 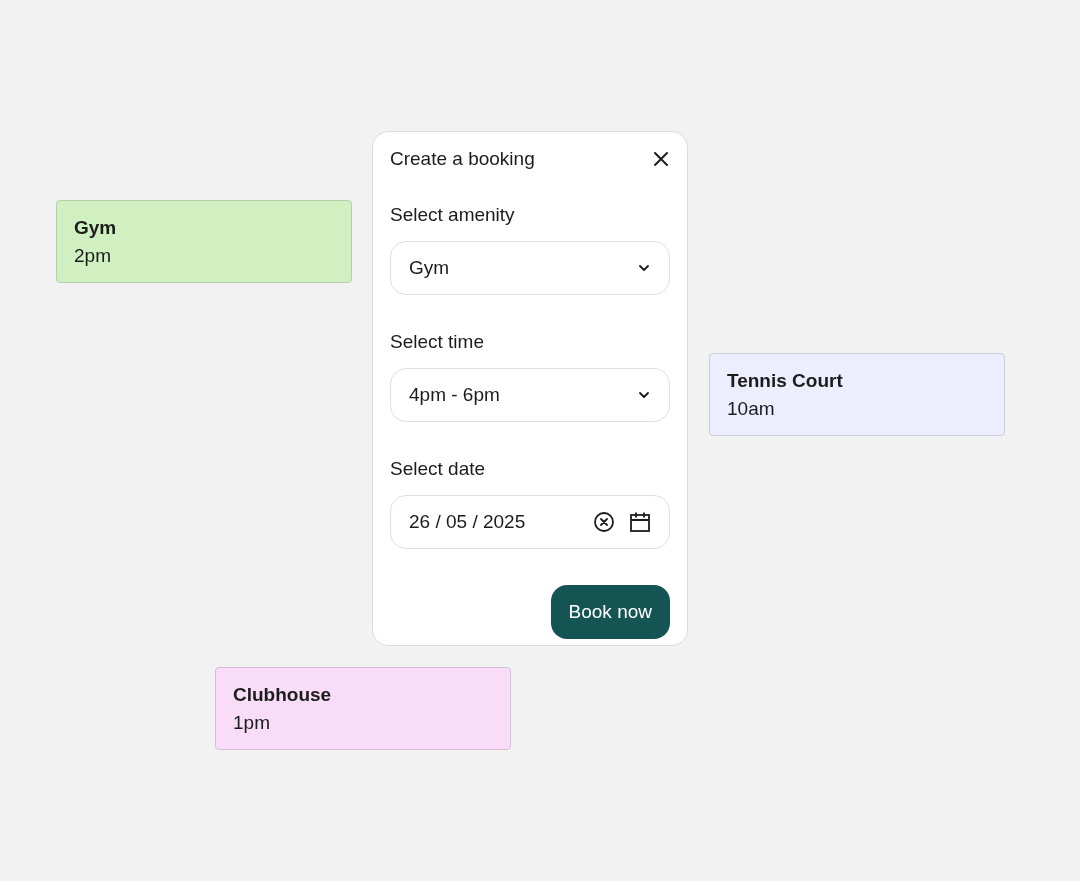 I want to click on book-now-button: Book now, so click(x=610, y=612).